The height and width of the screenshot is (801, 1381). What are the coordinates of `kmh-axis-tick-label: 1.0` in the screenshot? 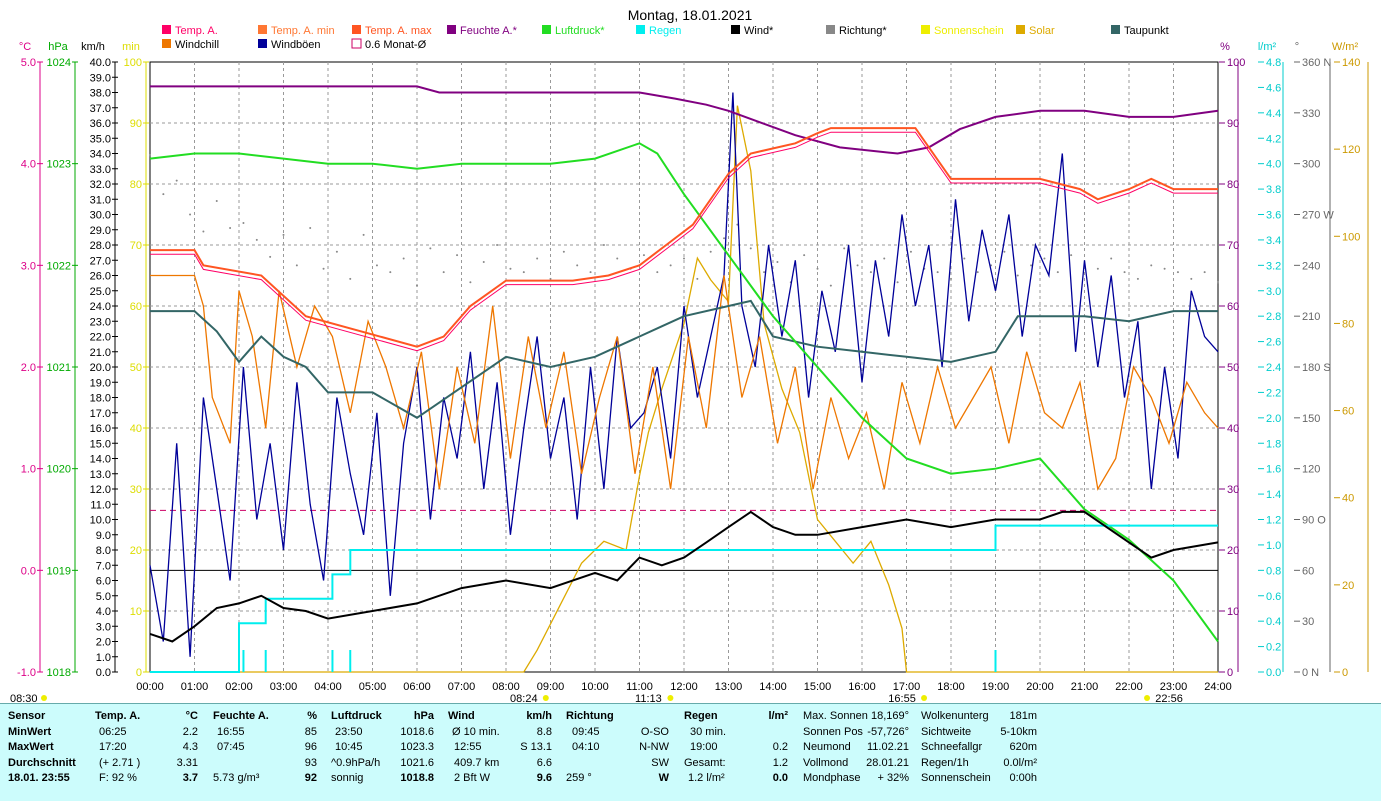 It's located at (103, 658).